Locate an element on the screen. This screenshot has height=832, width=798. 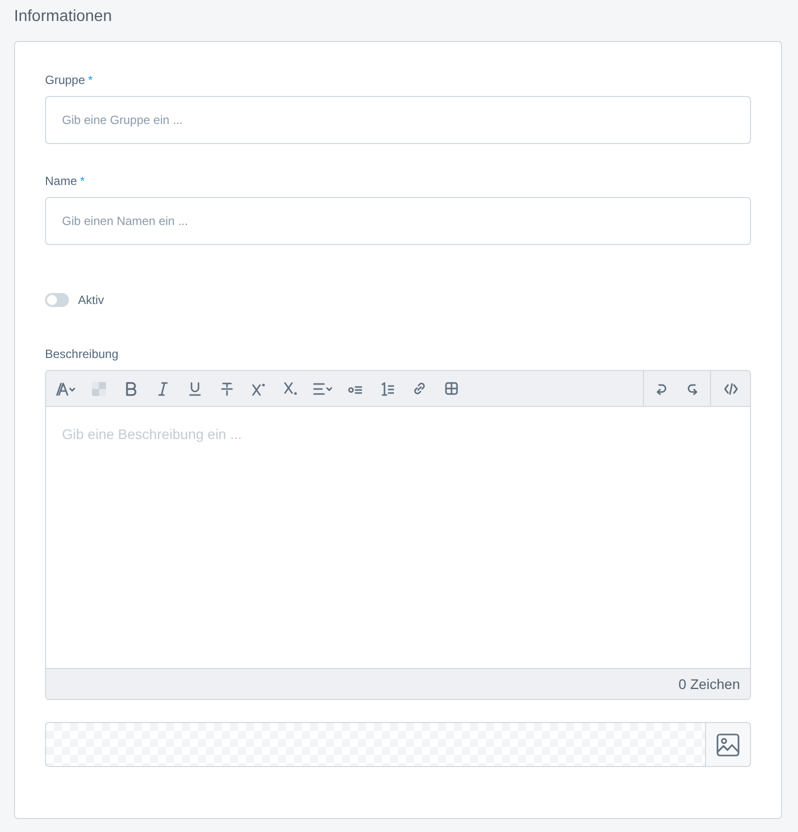
link-icon is located at coordinates (419, 388).